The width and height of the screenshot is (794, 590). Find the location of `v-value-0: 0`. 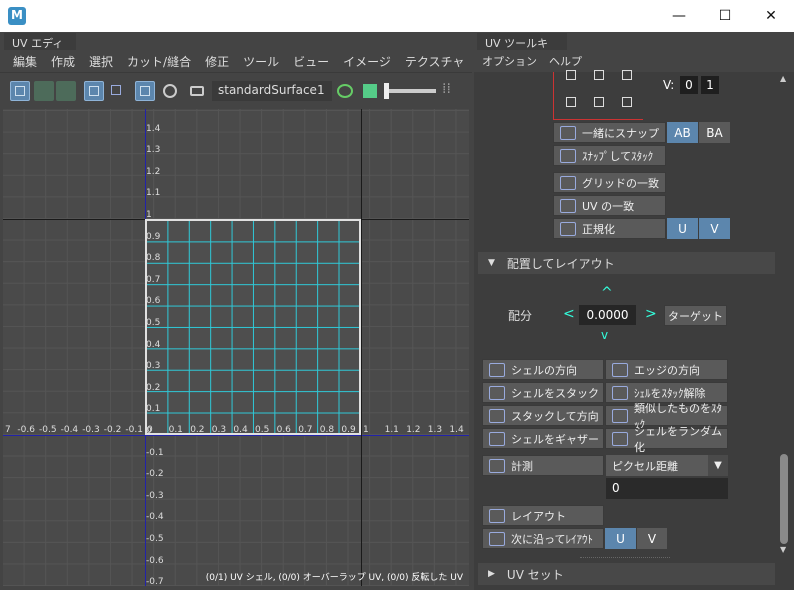

v-value-0: 0 is located at coordinates (689, 85).